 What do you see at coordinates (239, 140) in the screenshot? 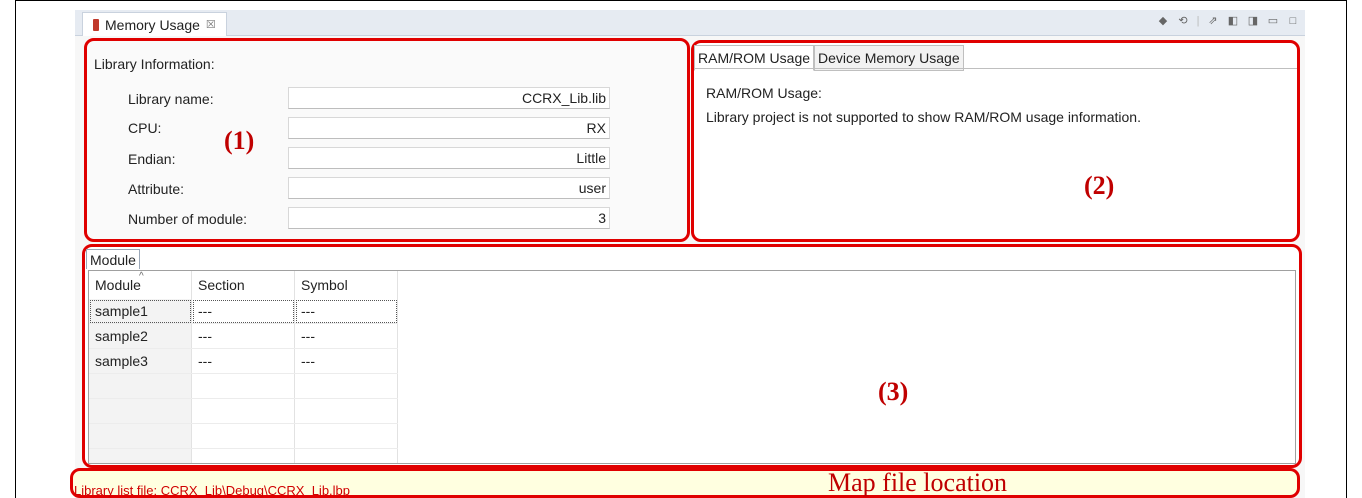
I see `marker-1: (1)` at bounding box center [239, 140].